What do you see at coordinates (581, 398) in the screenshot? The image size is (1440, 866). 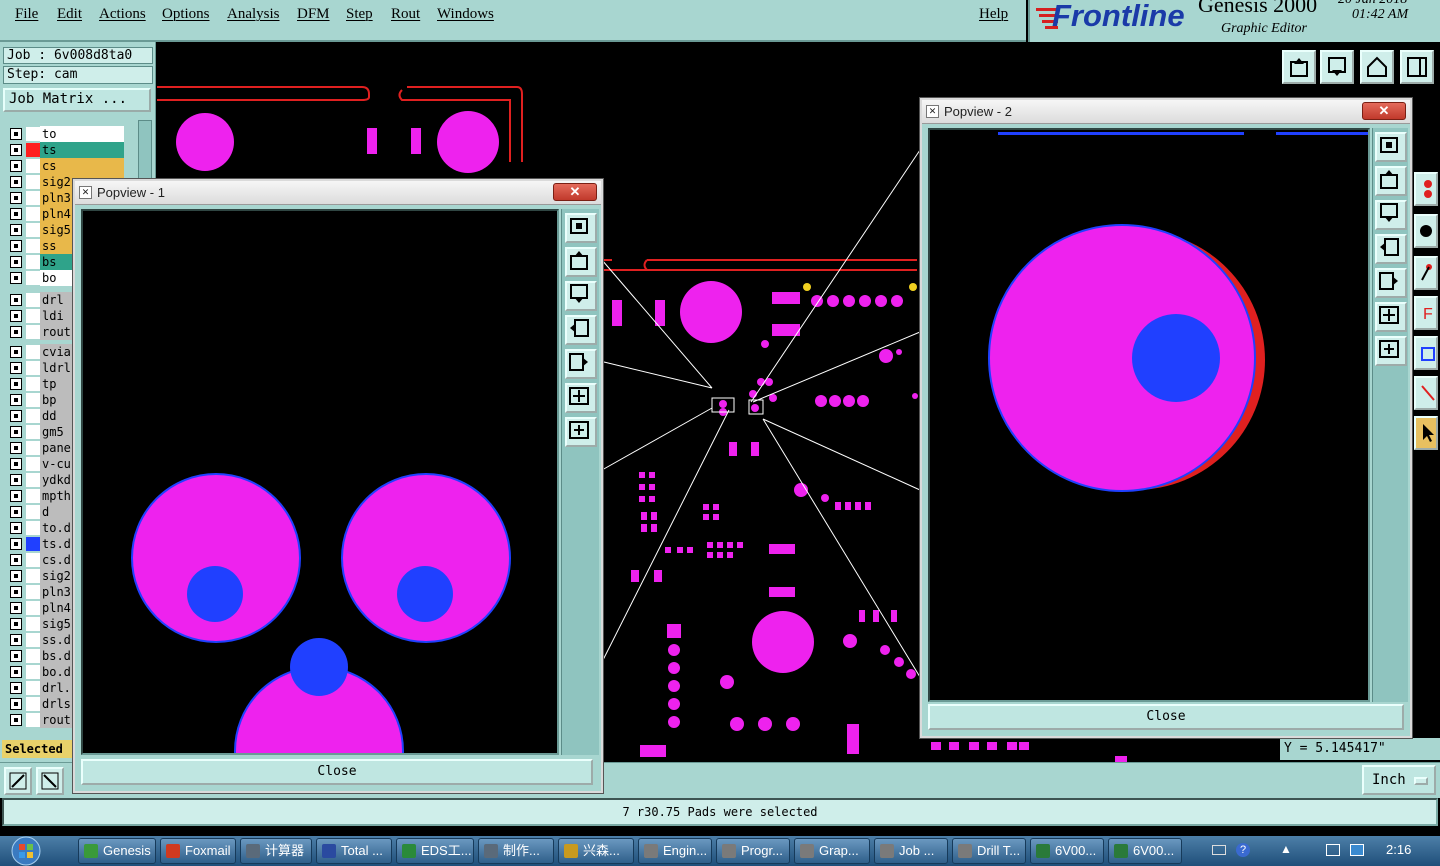 I see `popview-1-zoom-in-button` at bounding box center [581, 398].